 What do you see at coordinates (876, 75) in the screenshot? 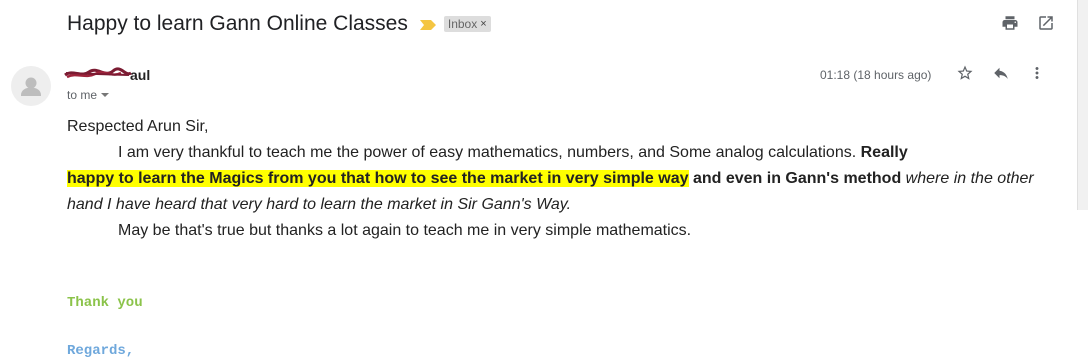
I see `message-timestamp: 01:18 (18 hours ago)` at bounding box center [876, 75].